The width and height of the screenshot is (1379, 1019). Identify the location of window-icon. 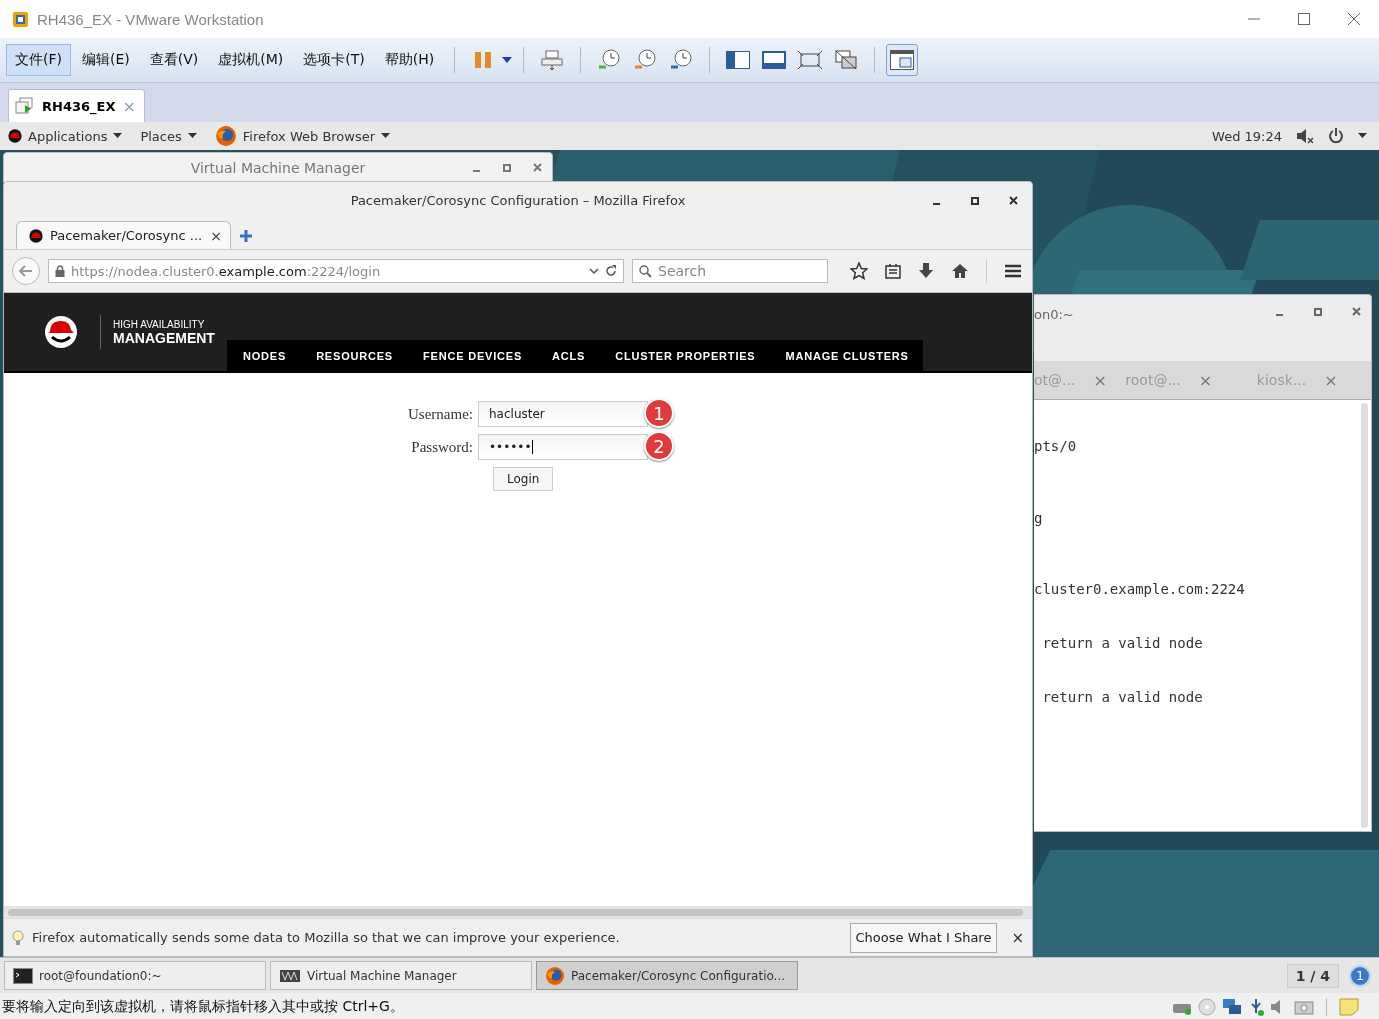
(902, 60).